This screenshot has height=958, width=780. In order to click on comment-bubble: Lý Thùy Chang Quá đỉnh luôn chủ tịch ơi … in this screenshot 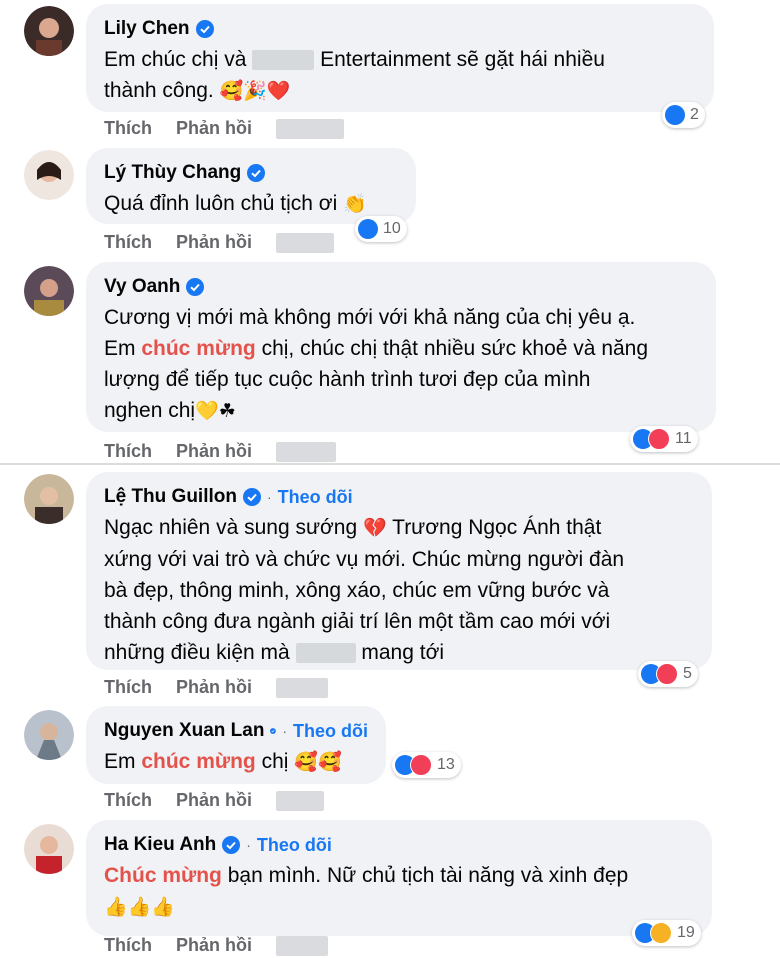, I will do `click(251, 186)`.